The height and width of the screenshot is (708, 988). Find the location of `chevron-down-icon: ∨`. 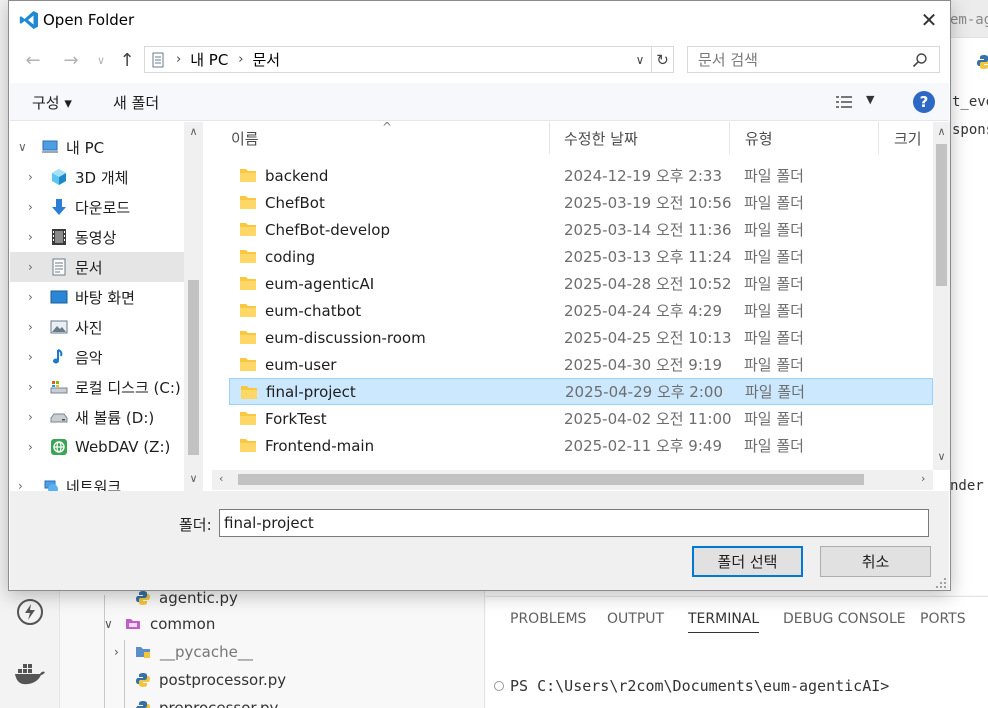

chevron-down-icon: ∨ is located at coordinates (22, 147).